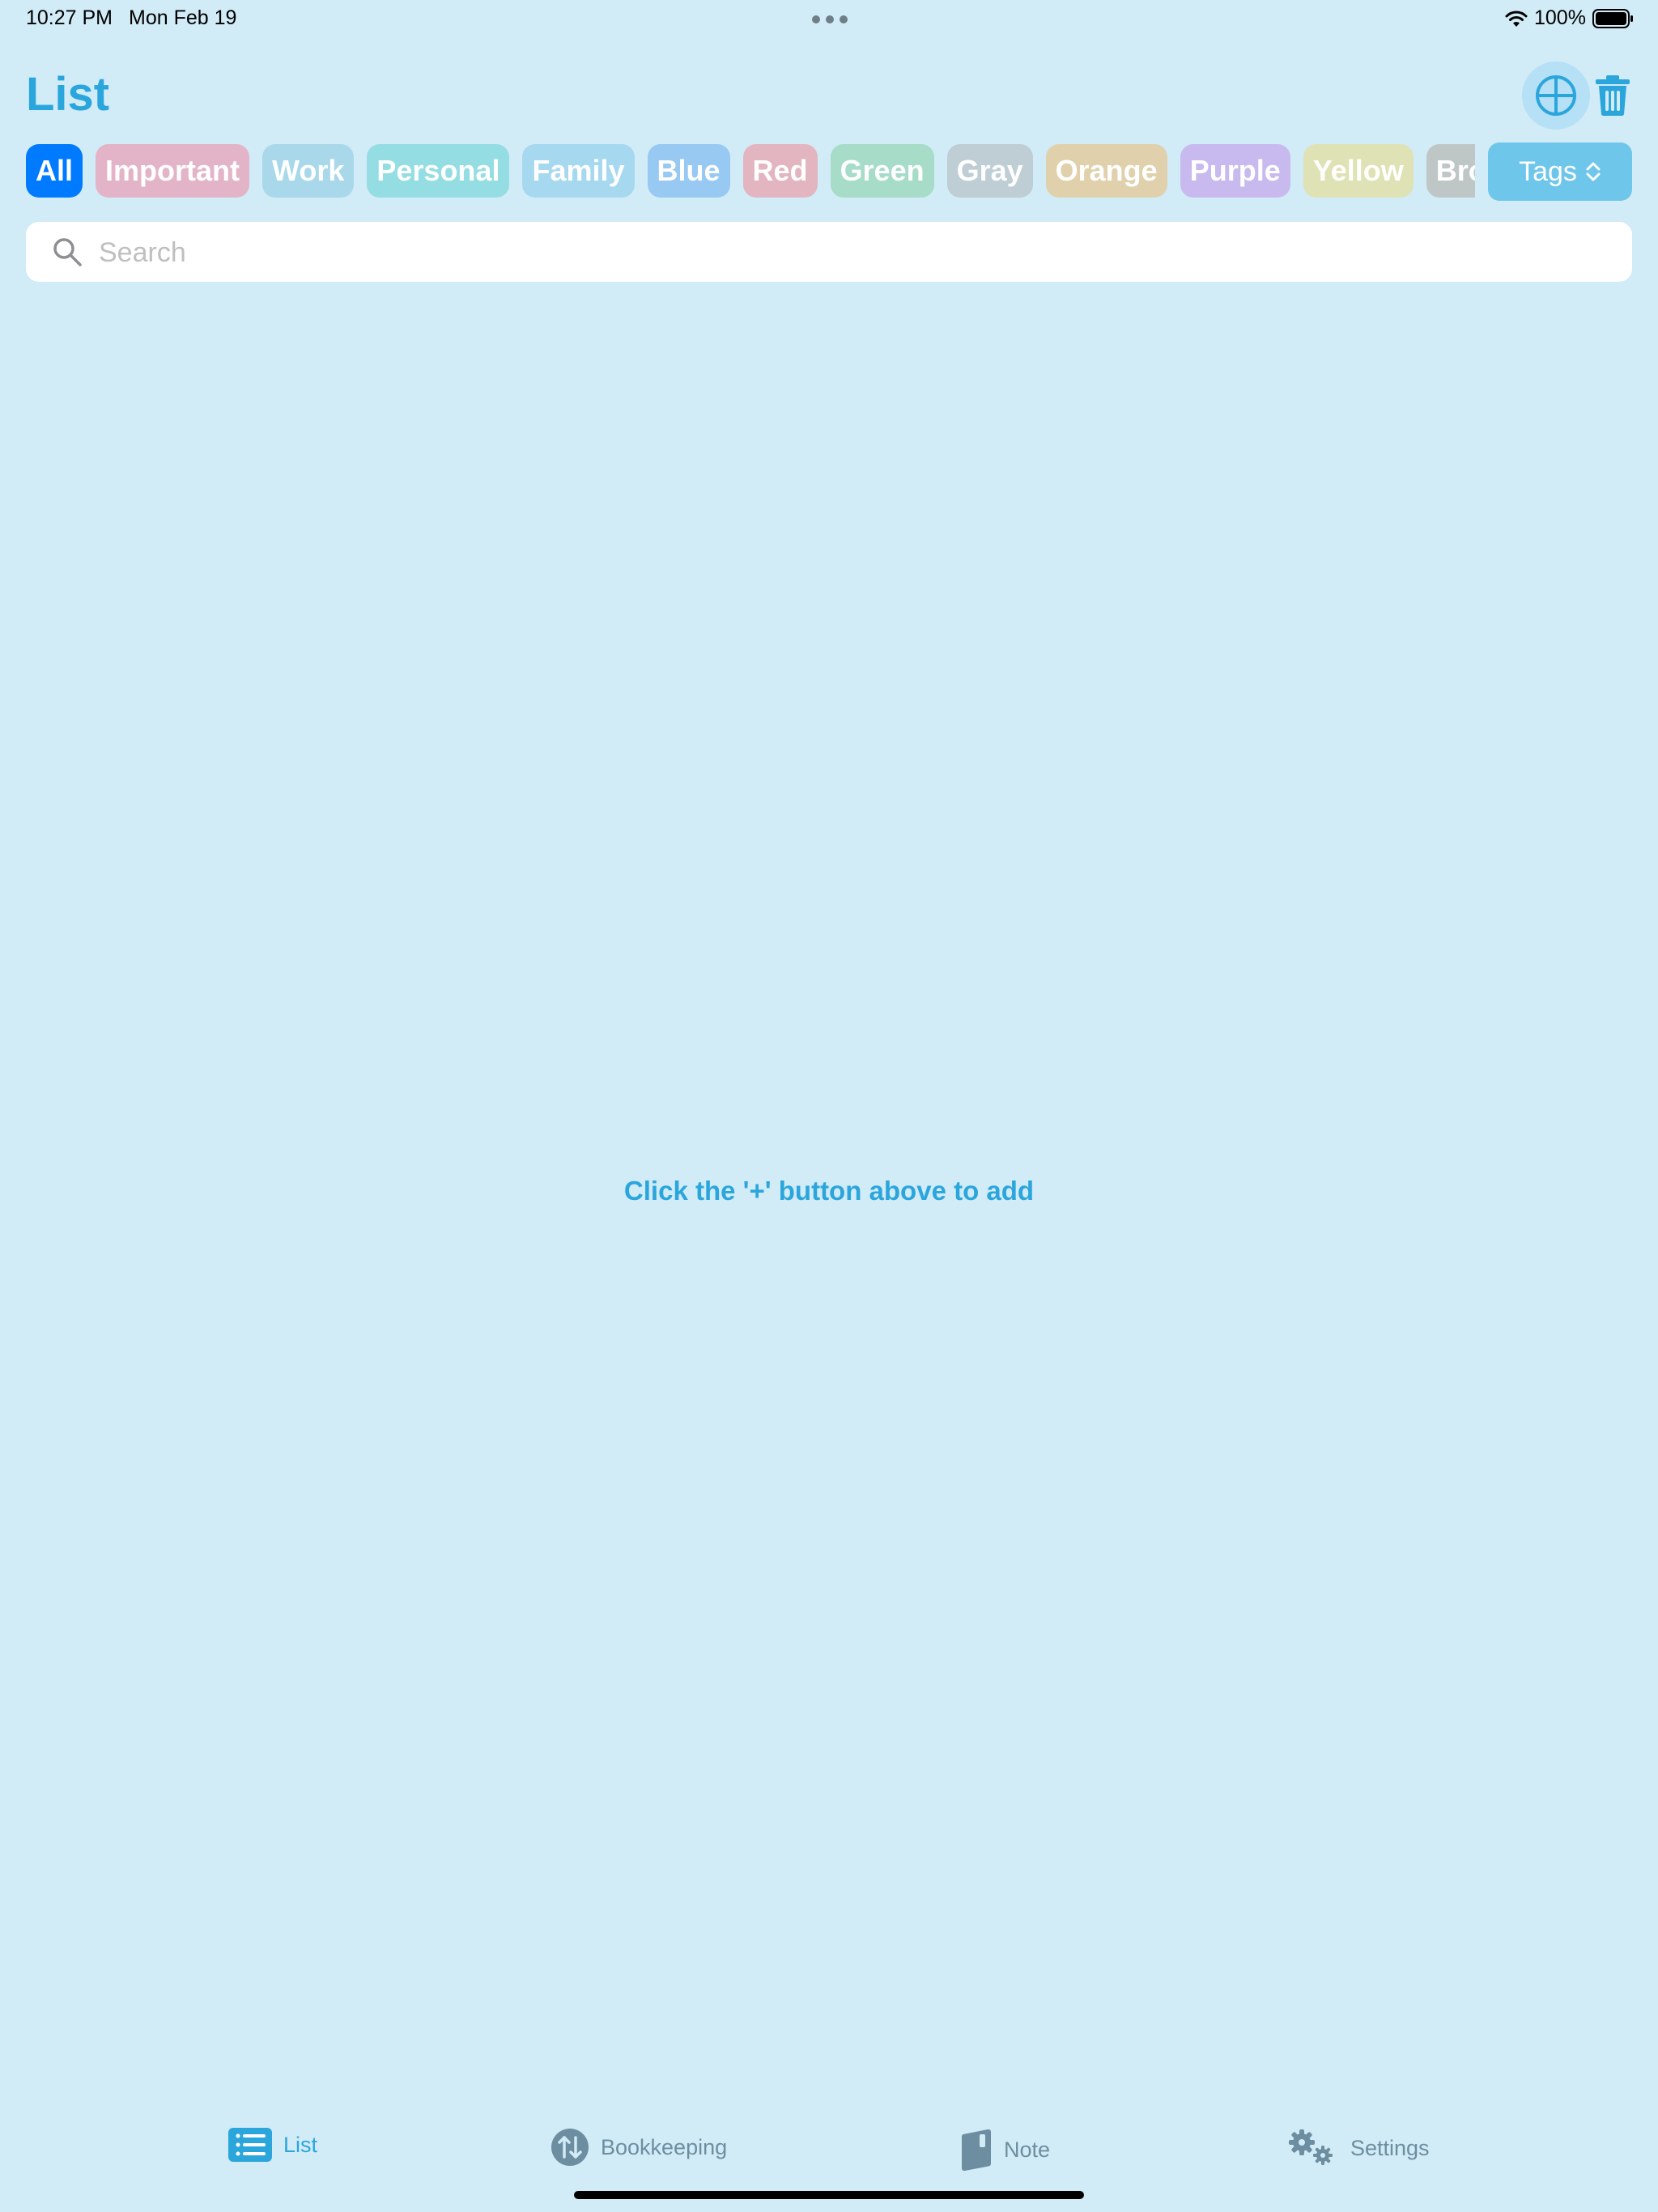 Image resolution: width=1658 pixels, height=2212 pixels. What do you see at coordinates (578, 171) in the screenshot?
I see `tag-chip-family: Family` at bounding box center [578, 171].